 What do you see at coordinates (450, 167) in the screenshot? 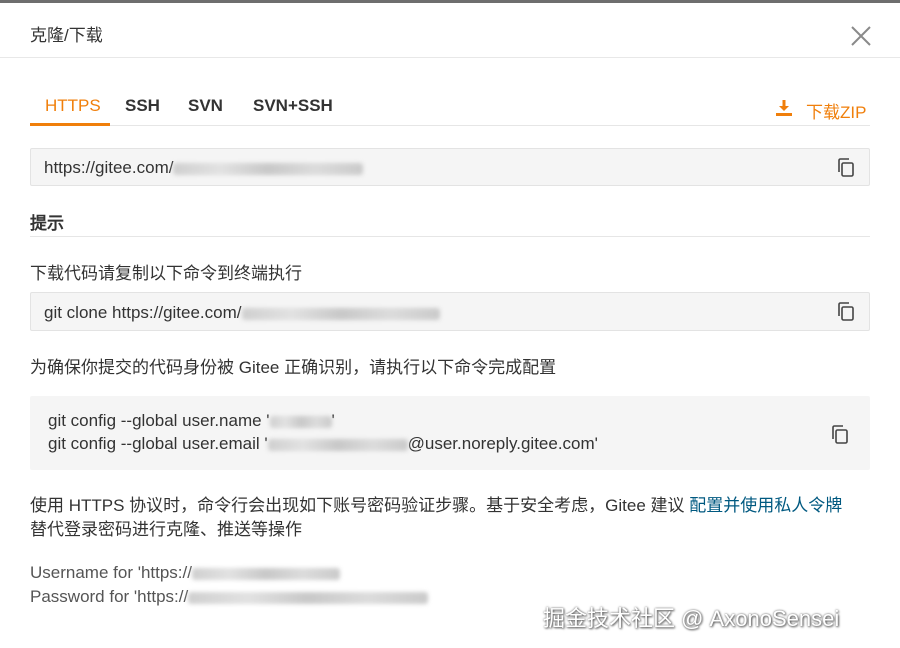
I see `clone-url-field: https://gitee.com/` at bounding box center [450, 167].